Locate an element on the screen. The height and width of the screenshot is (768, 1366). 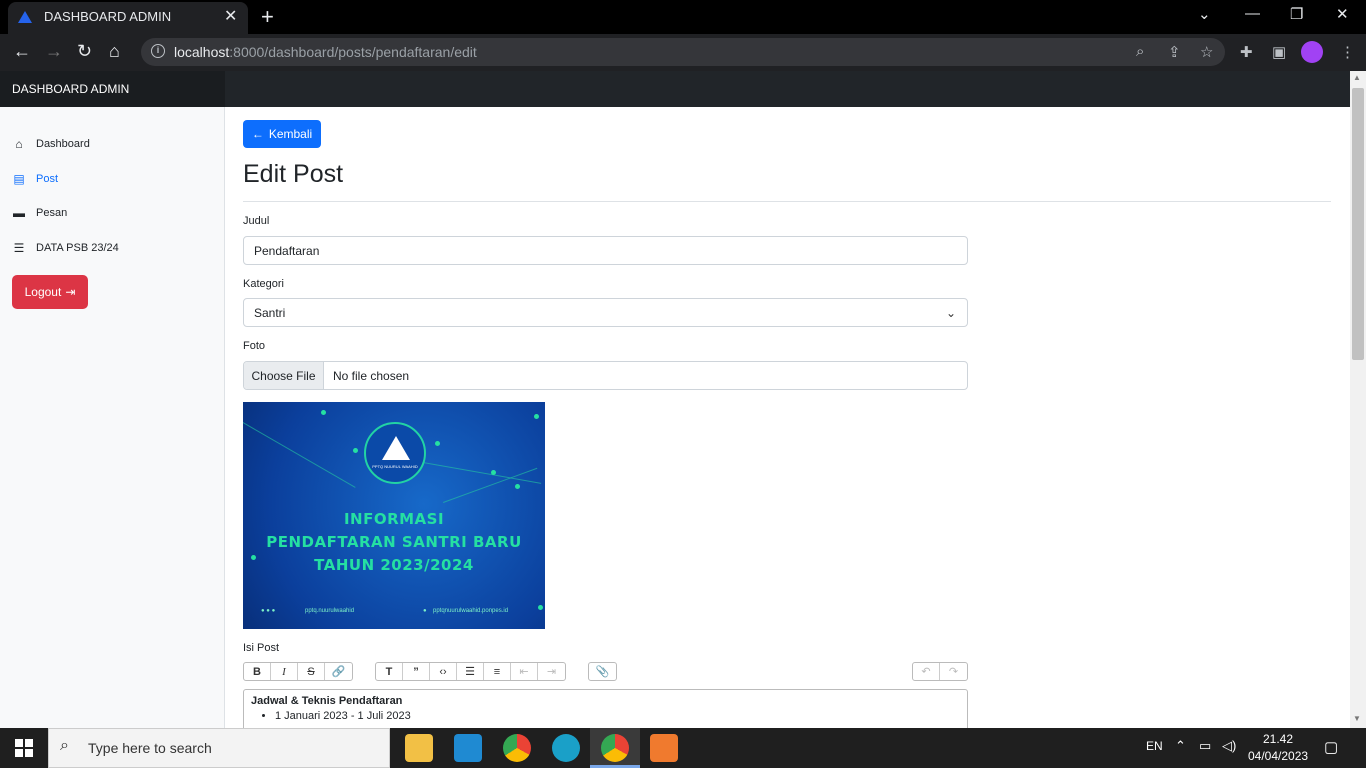
attach-toolbar: 📎 is located at coordinates (602, 671).